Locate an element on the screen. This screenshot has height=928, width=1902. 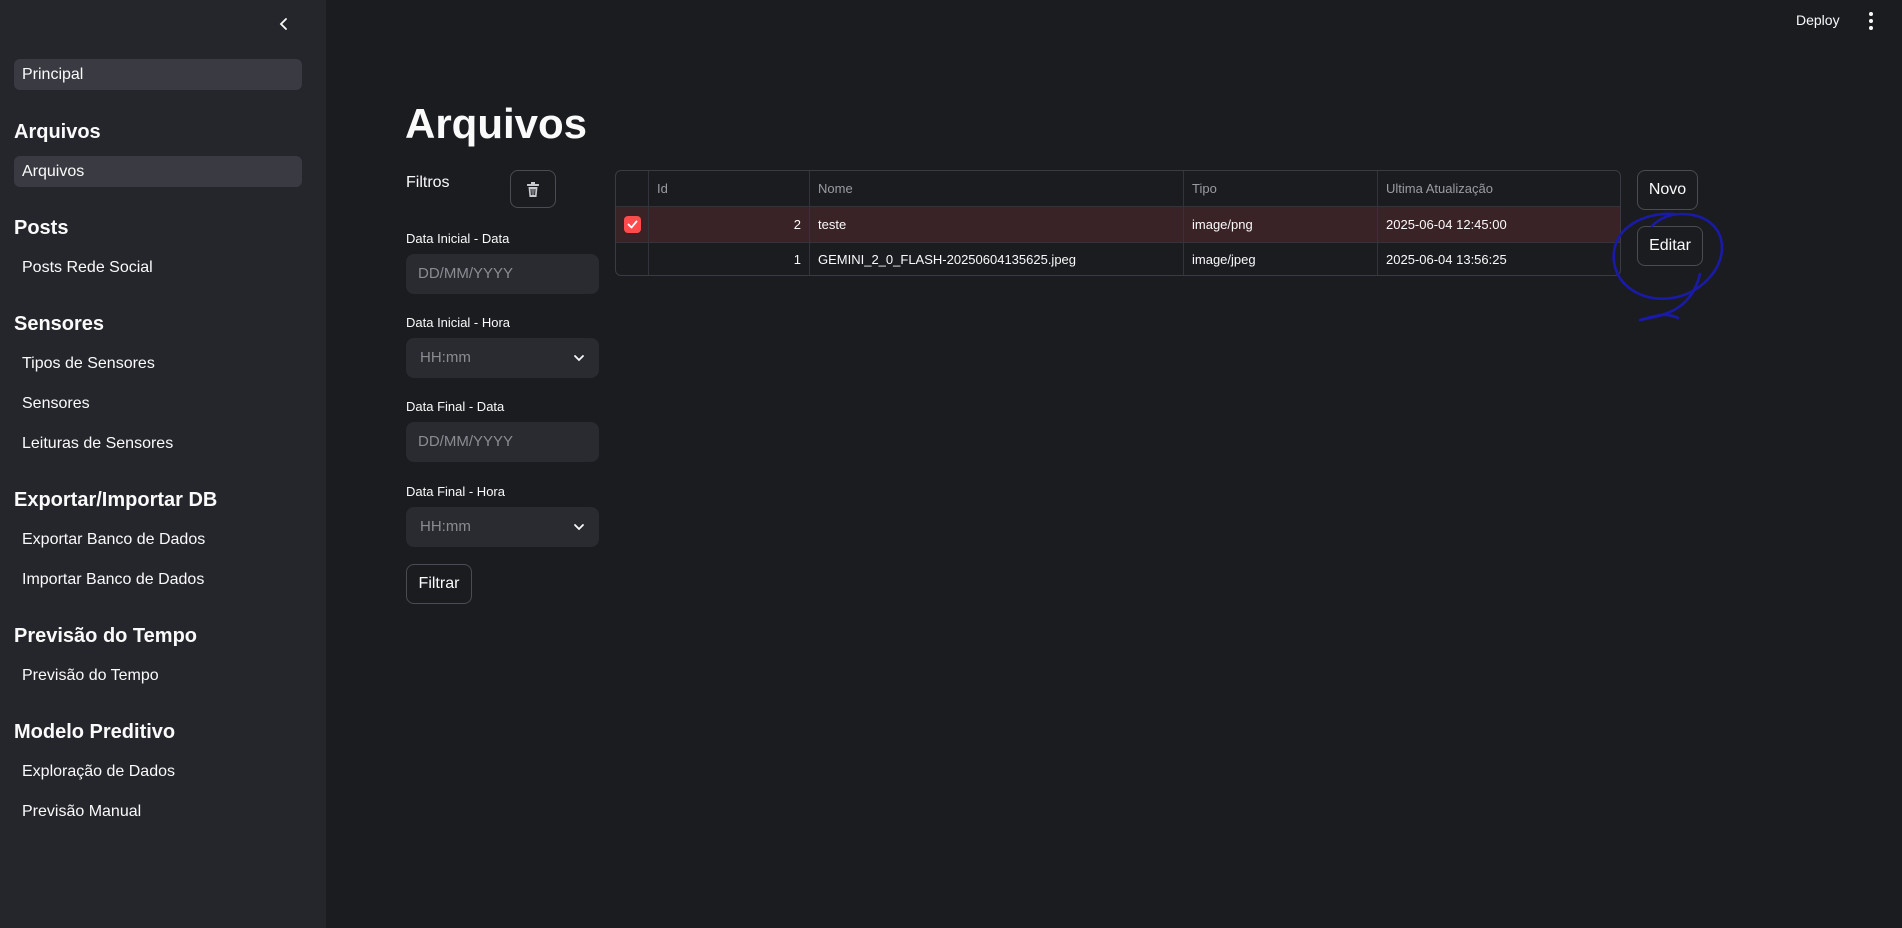
sidebar-section-exportar-importar: Exportar/Importar DB is located at coordinates (116, 500).